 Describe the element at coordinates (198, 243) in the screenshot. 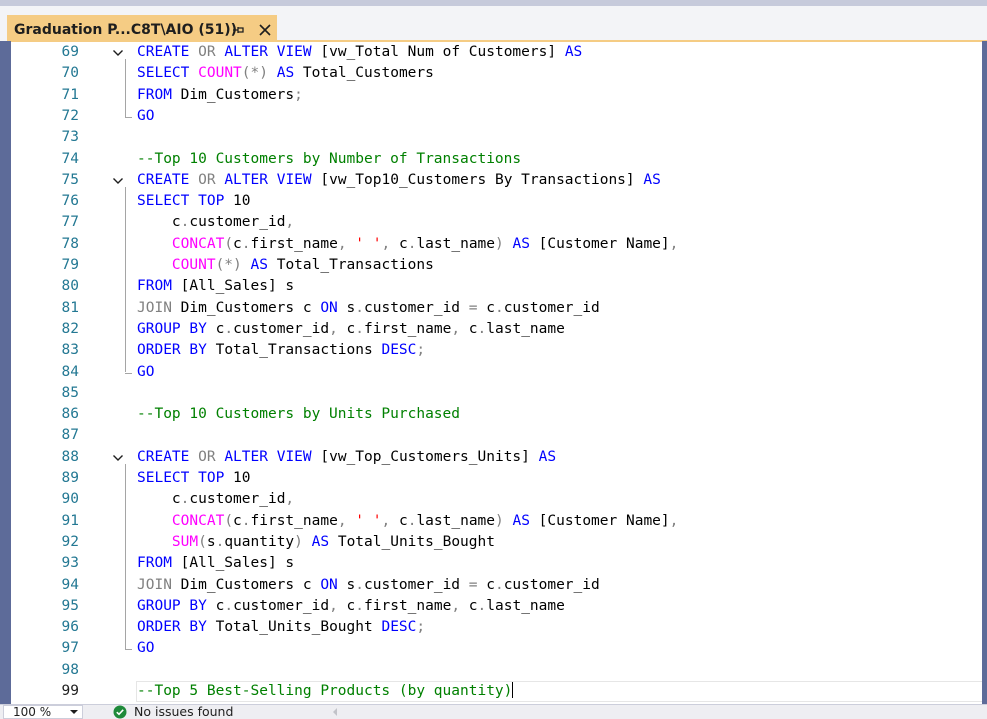

I see `code-token: CONCAT` at that location.